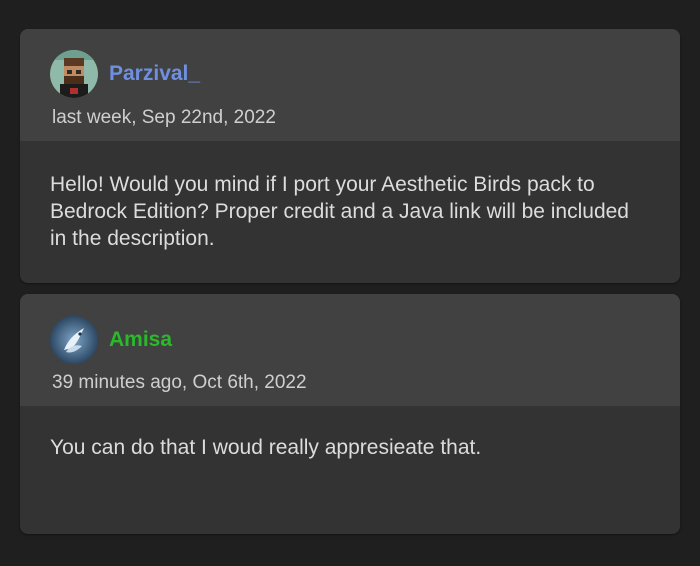  I want to click on username-link: Parzival_, so click(154, 74).